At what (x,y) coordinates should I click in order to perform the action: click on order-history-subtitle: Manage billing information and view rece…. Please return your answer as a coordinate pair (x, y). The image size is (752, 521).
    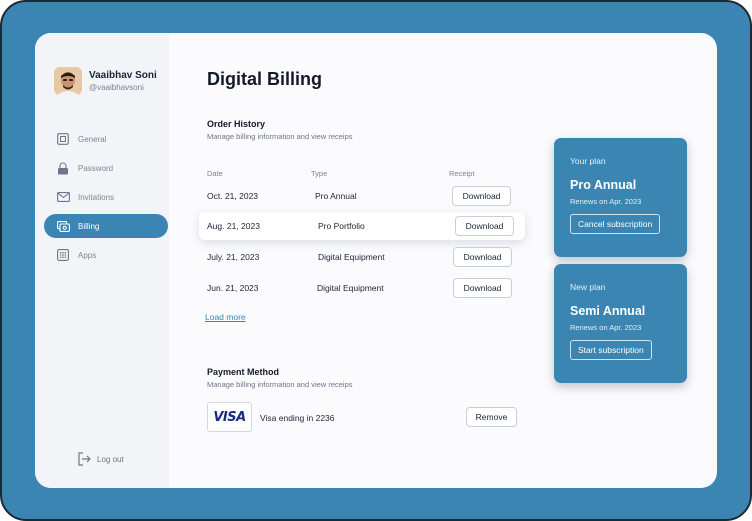
    Looking at the image, I should click on (280, 136).